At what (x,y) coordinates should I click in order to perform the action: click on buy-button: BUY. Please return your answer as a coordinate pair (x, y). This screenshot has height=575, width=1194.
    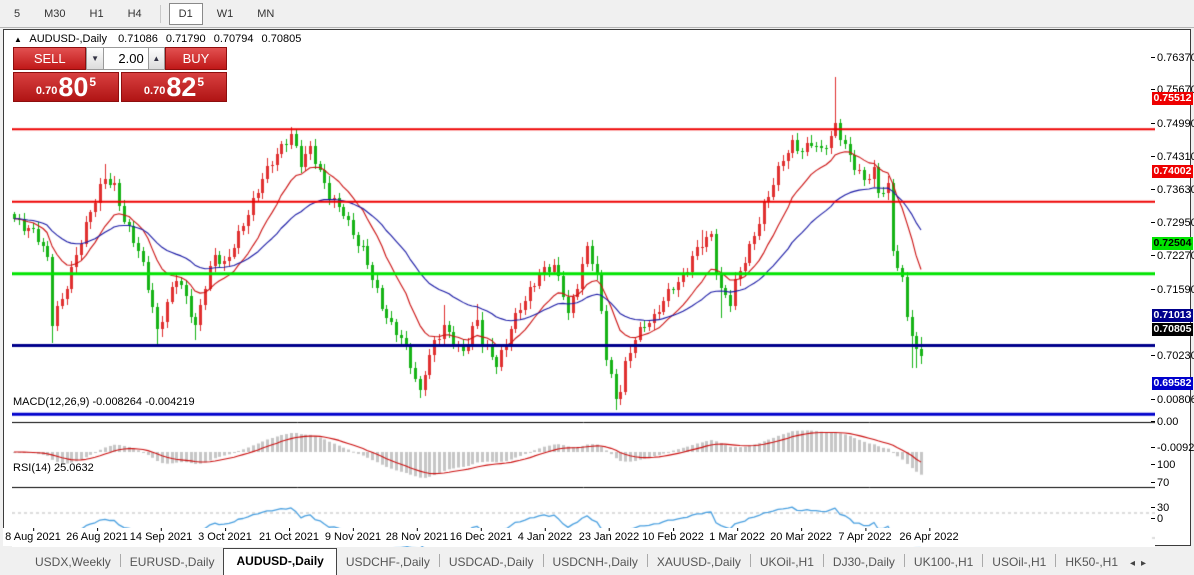
    Looking at the image, I should click on (195, 58).